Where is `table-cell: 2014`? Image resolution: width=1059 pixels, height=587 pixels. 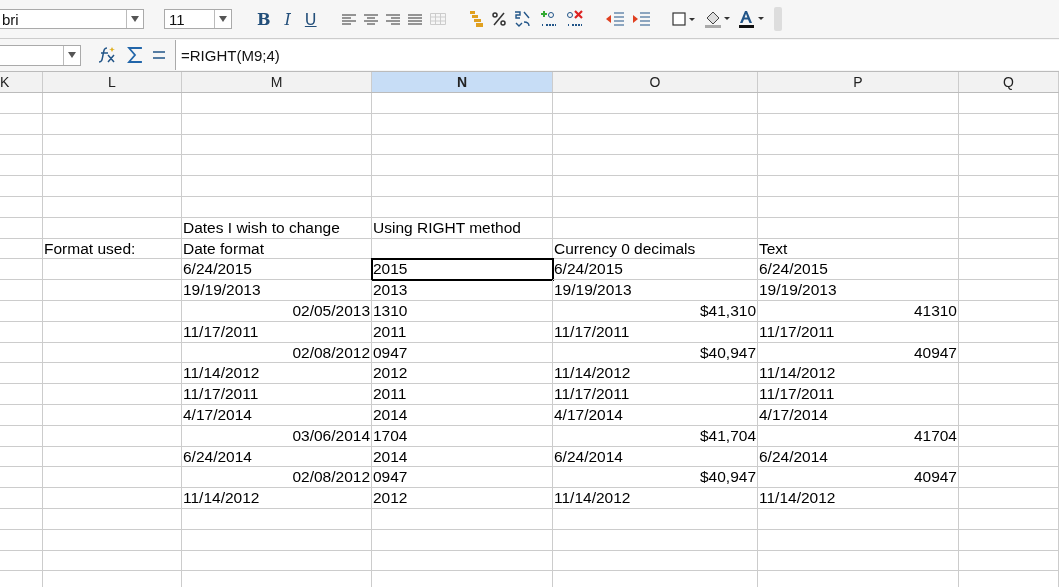 table-cell: 2014 is located at coordinates (462, 457).